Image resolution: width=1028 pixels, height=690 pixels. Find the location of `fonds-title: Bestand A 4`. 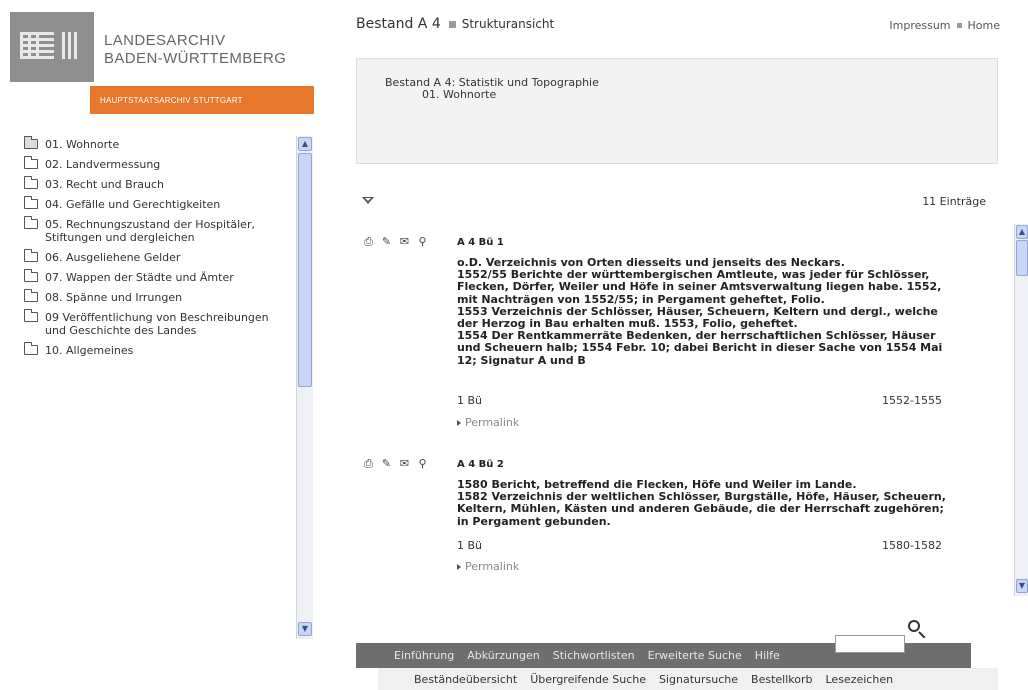

fonds-title: Bestand A 4 is located at coordinates (398, 24).